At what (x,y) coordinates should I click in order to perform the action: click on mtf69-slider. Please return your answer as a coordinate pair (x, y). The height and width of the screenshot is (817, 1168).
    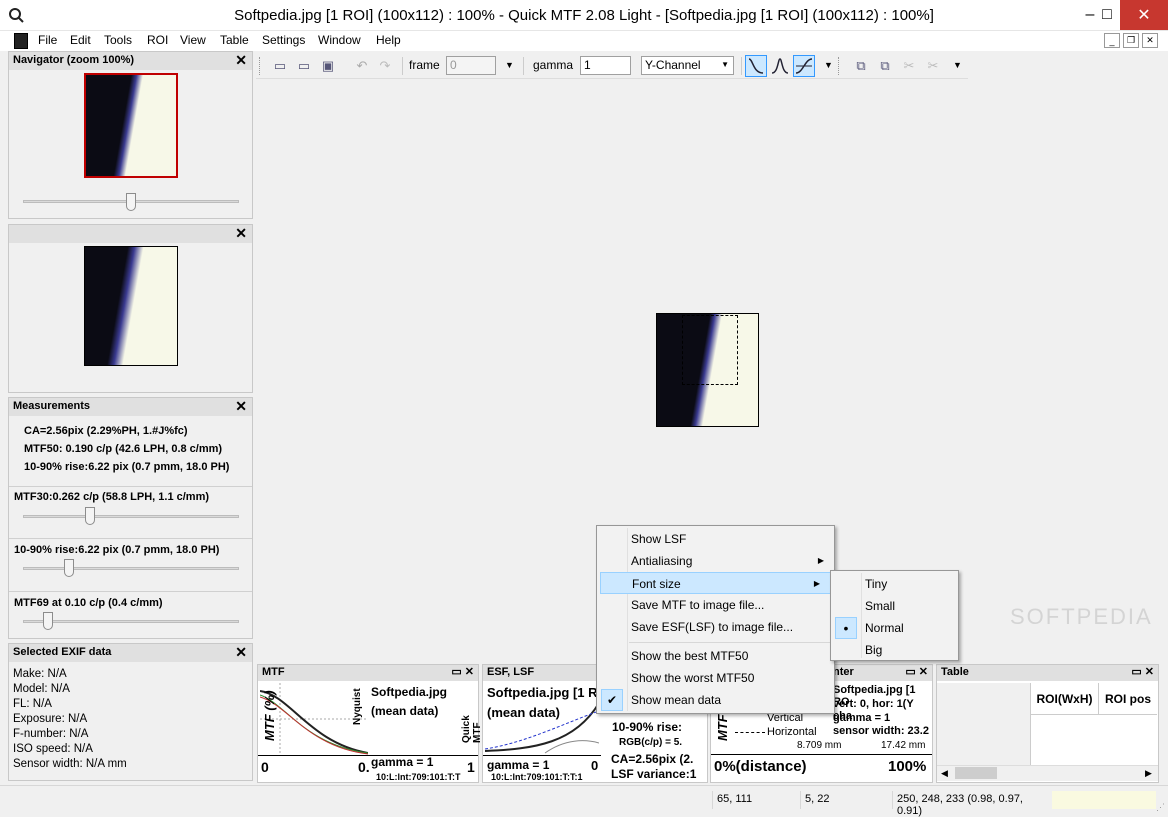
    Looking at the image, I should click on (131, 621).